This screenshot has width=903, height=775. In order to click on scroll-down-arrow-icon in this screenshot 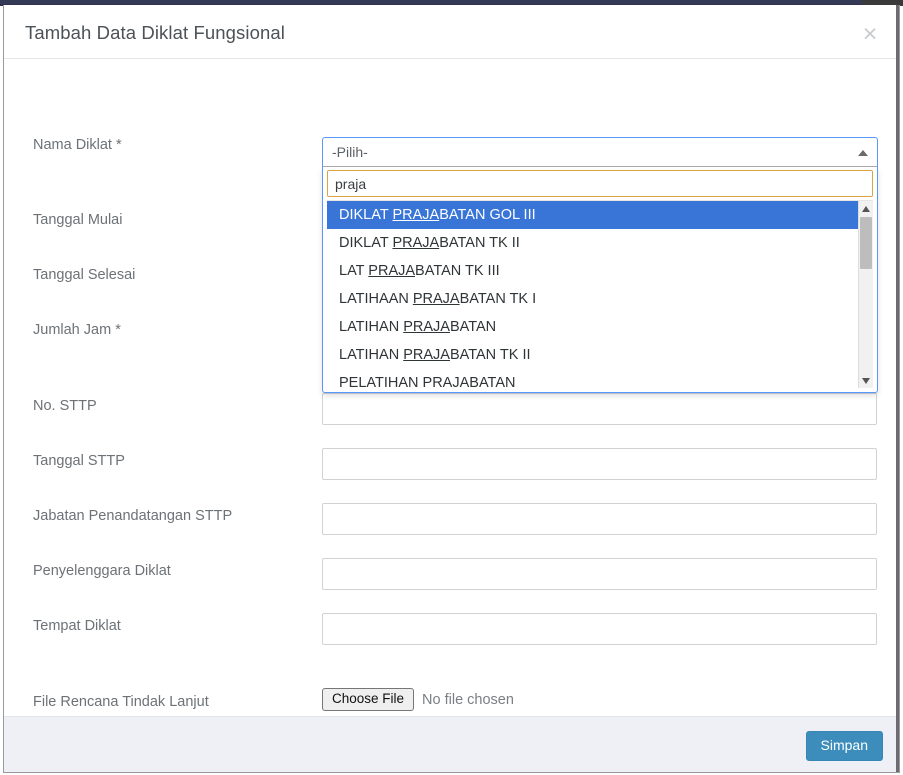, I will do `click(866, 381)`.